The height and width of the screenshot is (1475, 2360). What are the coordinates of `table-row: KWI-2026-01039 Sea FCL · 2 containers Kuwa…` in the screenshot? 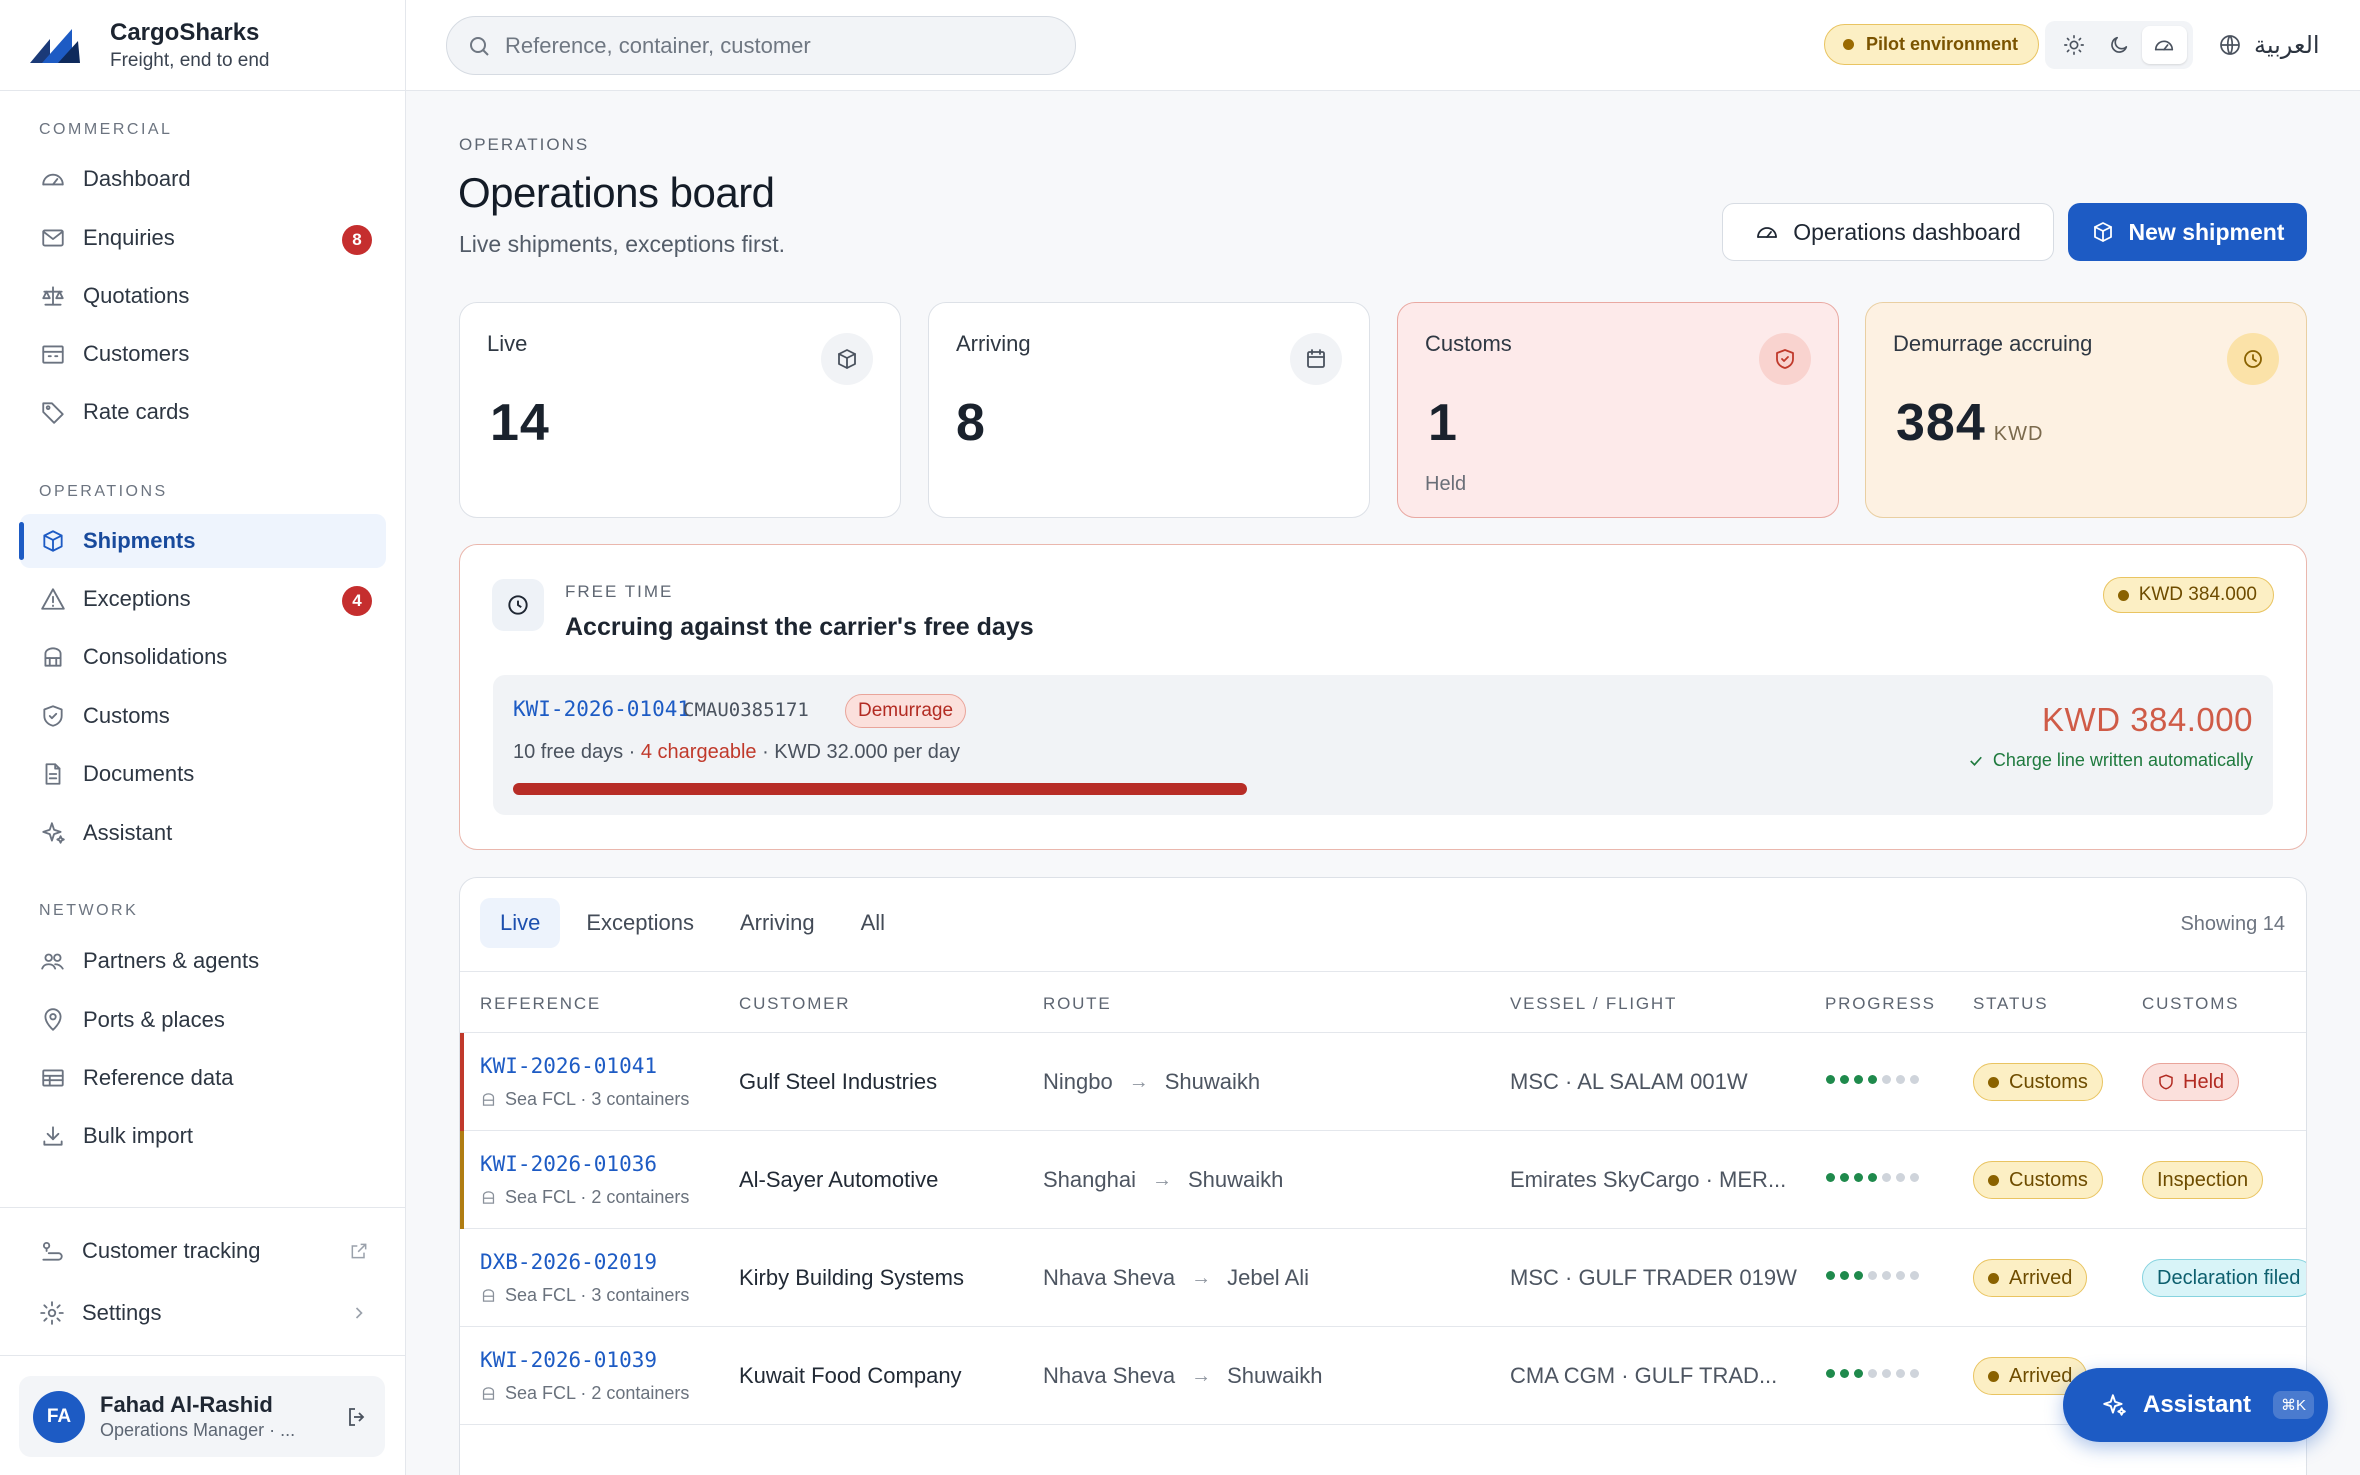 It's located at (1383, 1376).